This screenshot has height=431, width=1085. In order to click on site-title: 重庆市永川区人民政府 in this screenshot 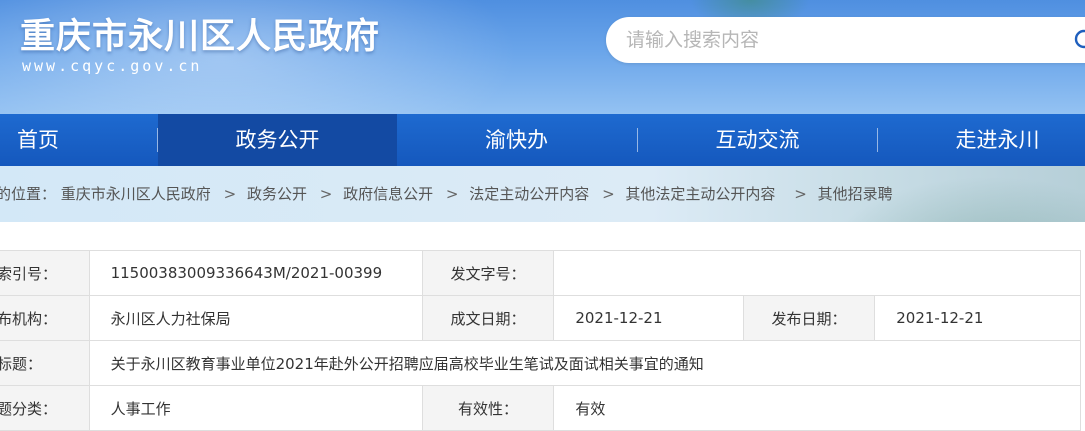, I will do `click(200, 33)`.